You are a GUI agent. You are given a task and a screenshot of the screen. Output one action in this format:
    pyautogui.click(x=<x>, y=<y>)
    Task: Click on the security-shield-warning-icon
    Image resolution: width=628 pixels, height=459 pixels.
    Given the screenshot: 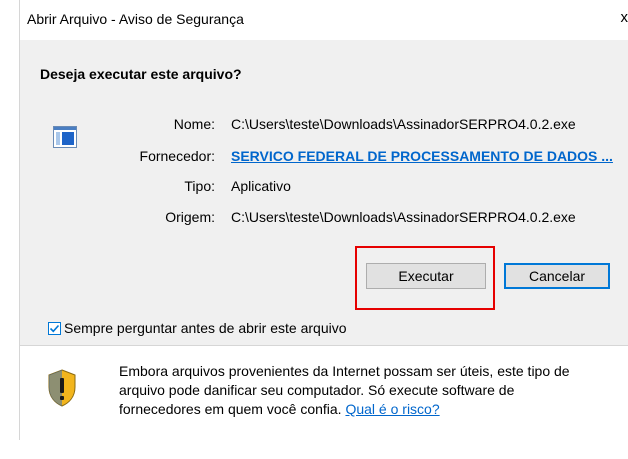 What is the action you would take?
    pyautogui.click(x=62, y=388)
    